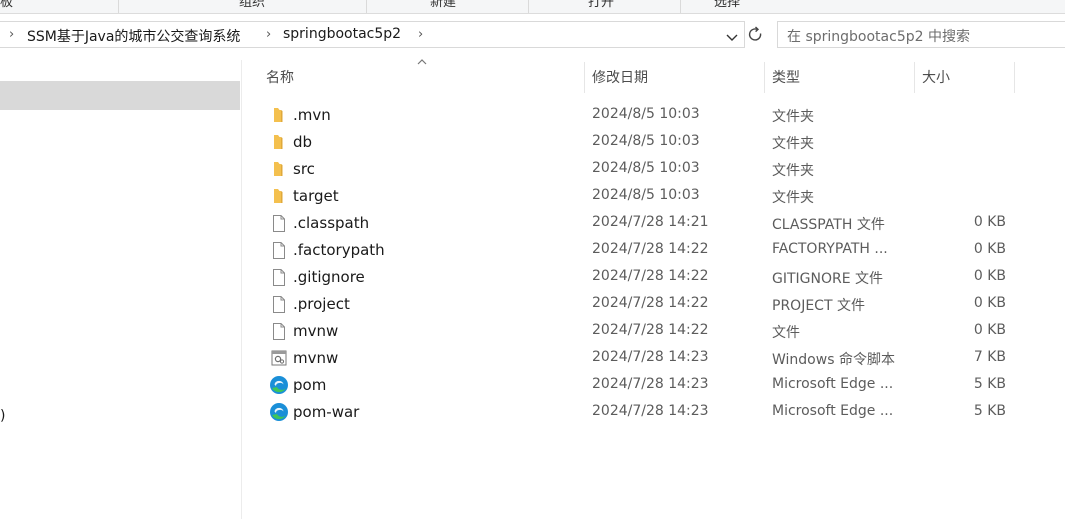  What do you see at coordinates (1014, 77) in the screenshot?
I see `column-divider` at bounding box center [1014, 77].